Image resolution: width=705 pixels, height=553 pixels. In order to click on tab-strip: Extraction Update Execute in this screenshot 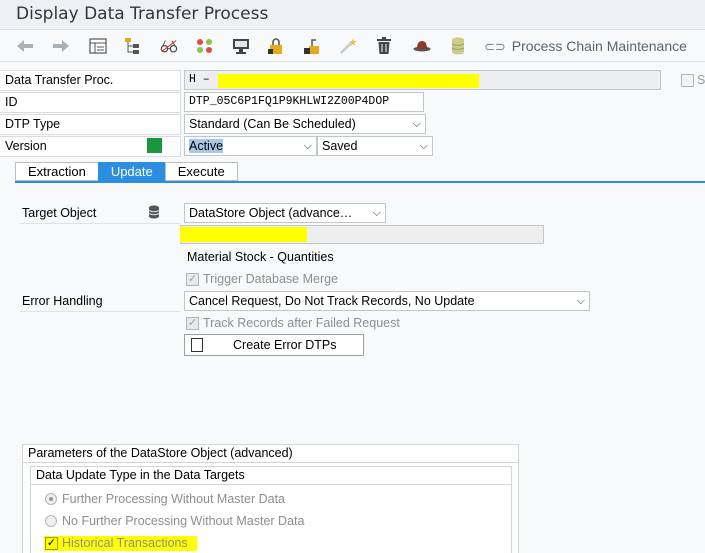, I will do `click(126, 172)`.